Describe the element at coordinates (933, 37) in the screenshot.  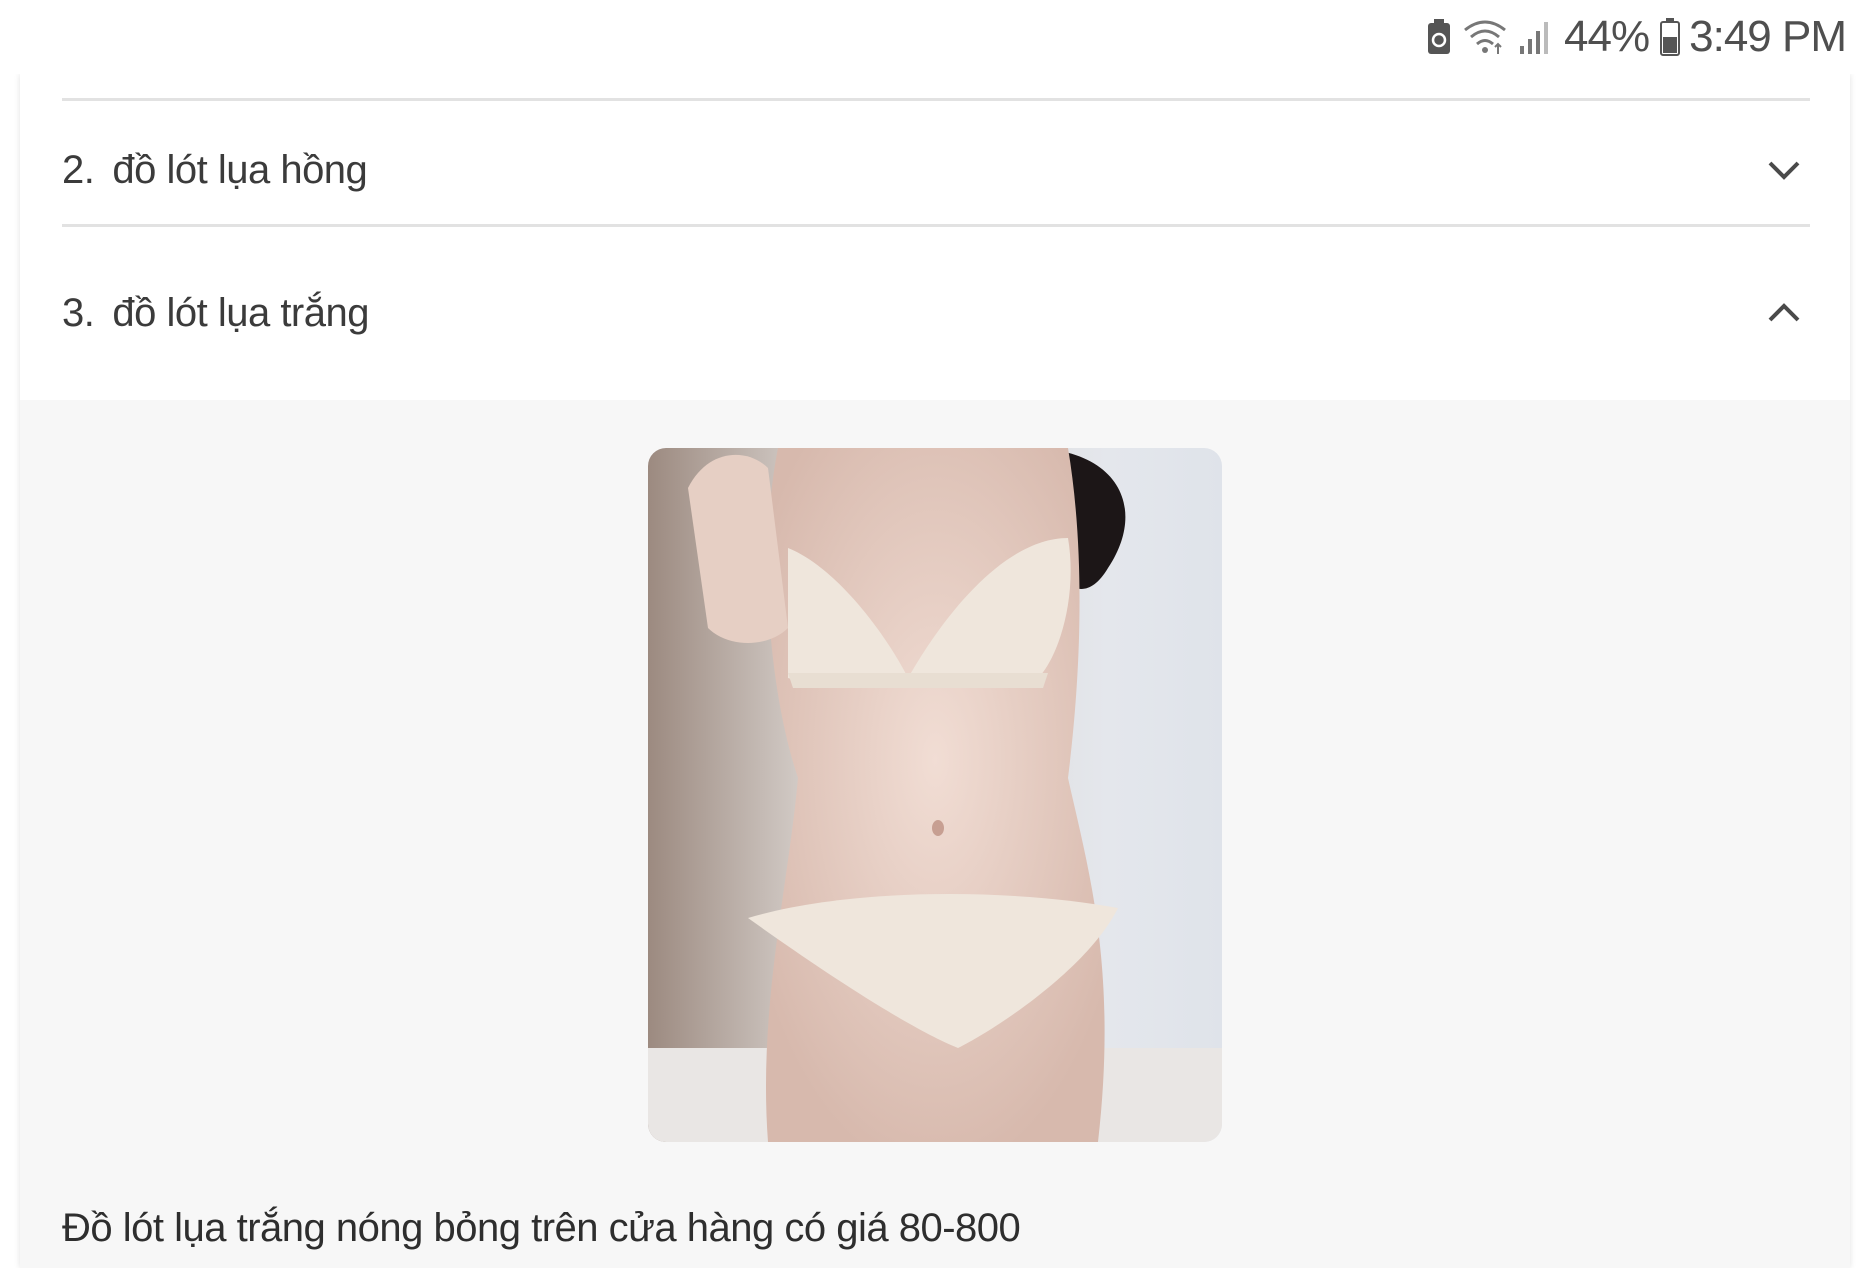
I see `status-bar: 44% 3:49 PM` at that location.